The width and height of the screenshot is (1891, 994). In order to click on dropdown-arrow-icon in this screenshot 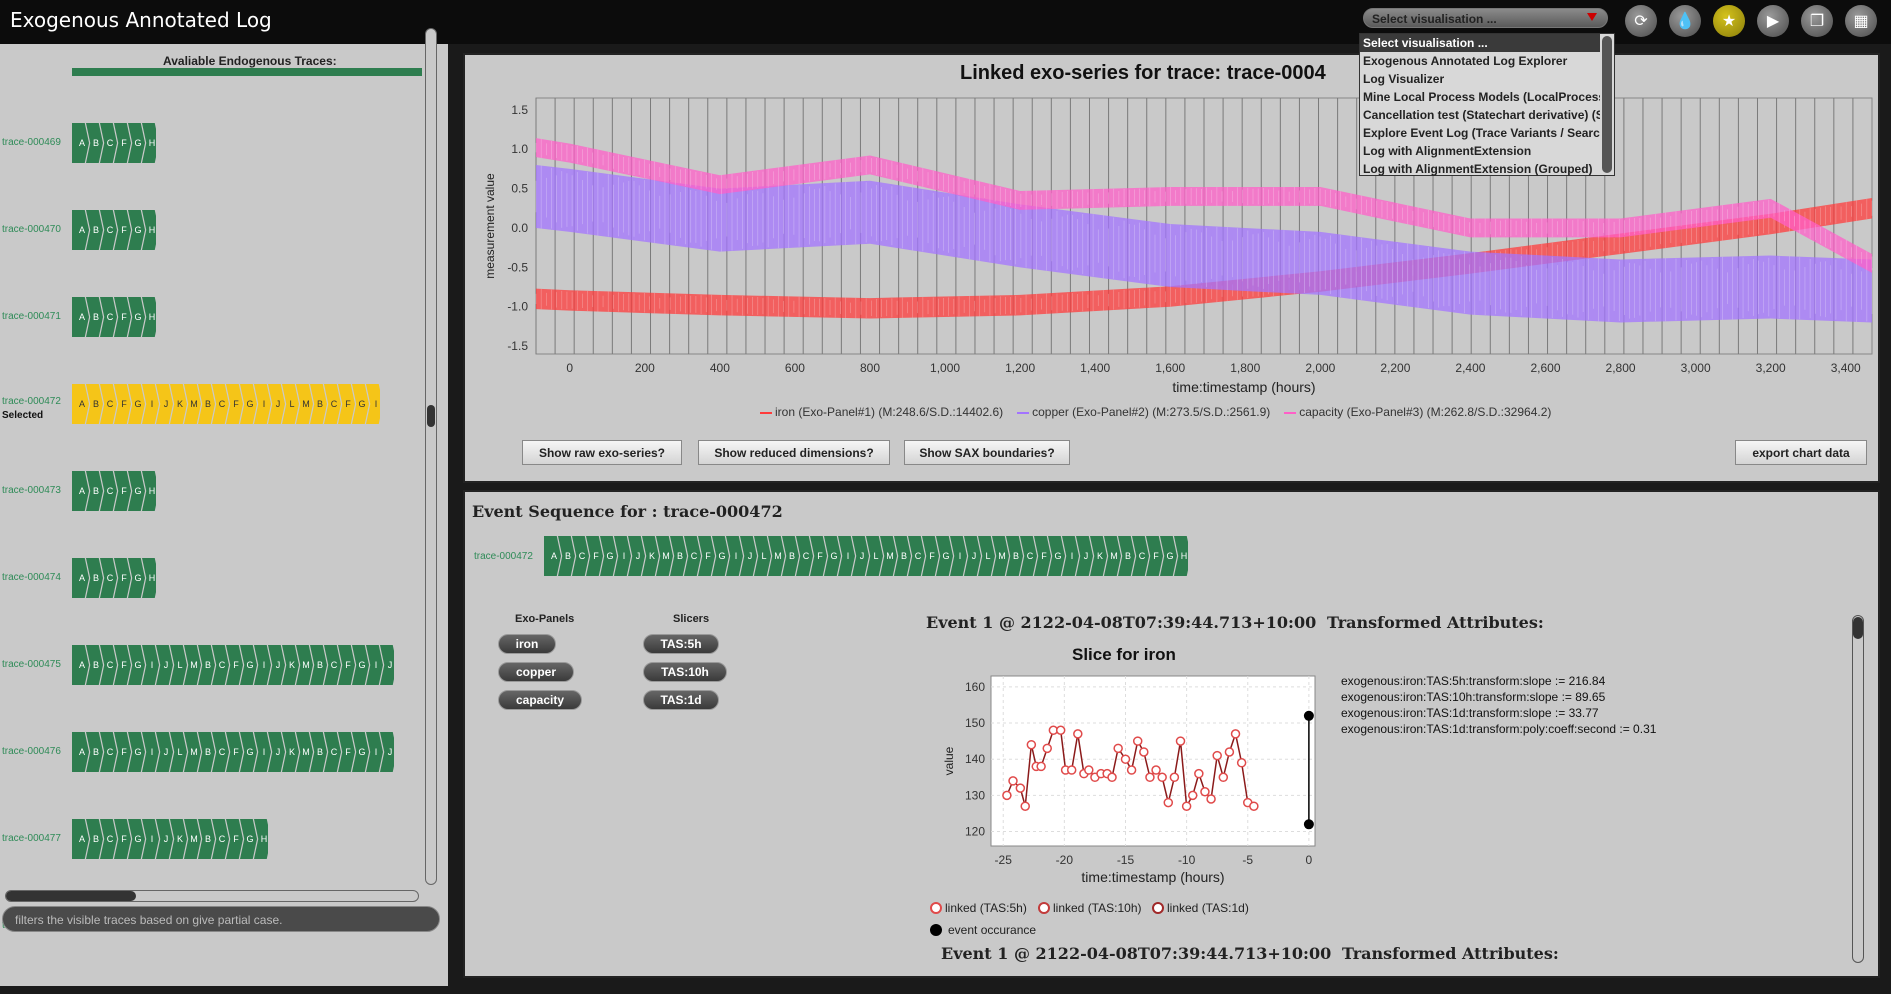, I will do `click(1592, 17)`.